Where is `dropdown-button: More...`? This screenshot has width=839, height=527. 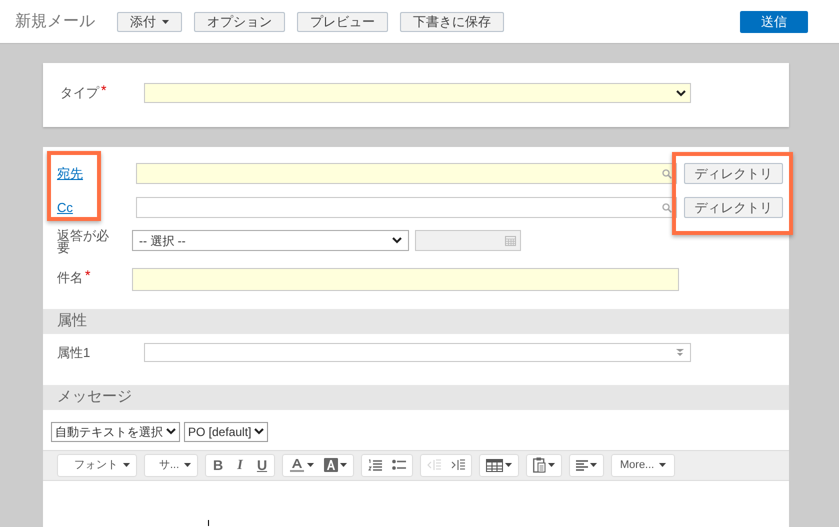
dropdown-button: More... is located at coordinates (643, 465).